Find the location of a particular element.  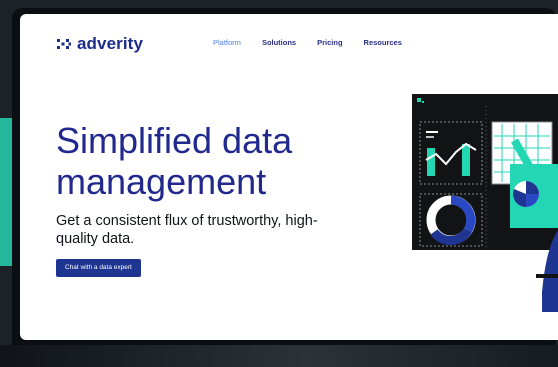

nav-item-solutions: Solutions is located at coordinates (279, 42).